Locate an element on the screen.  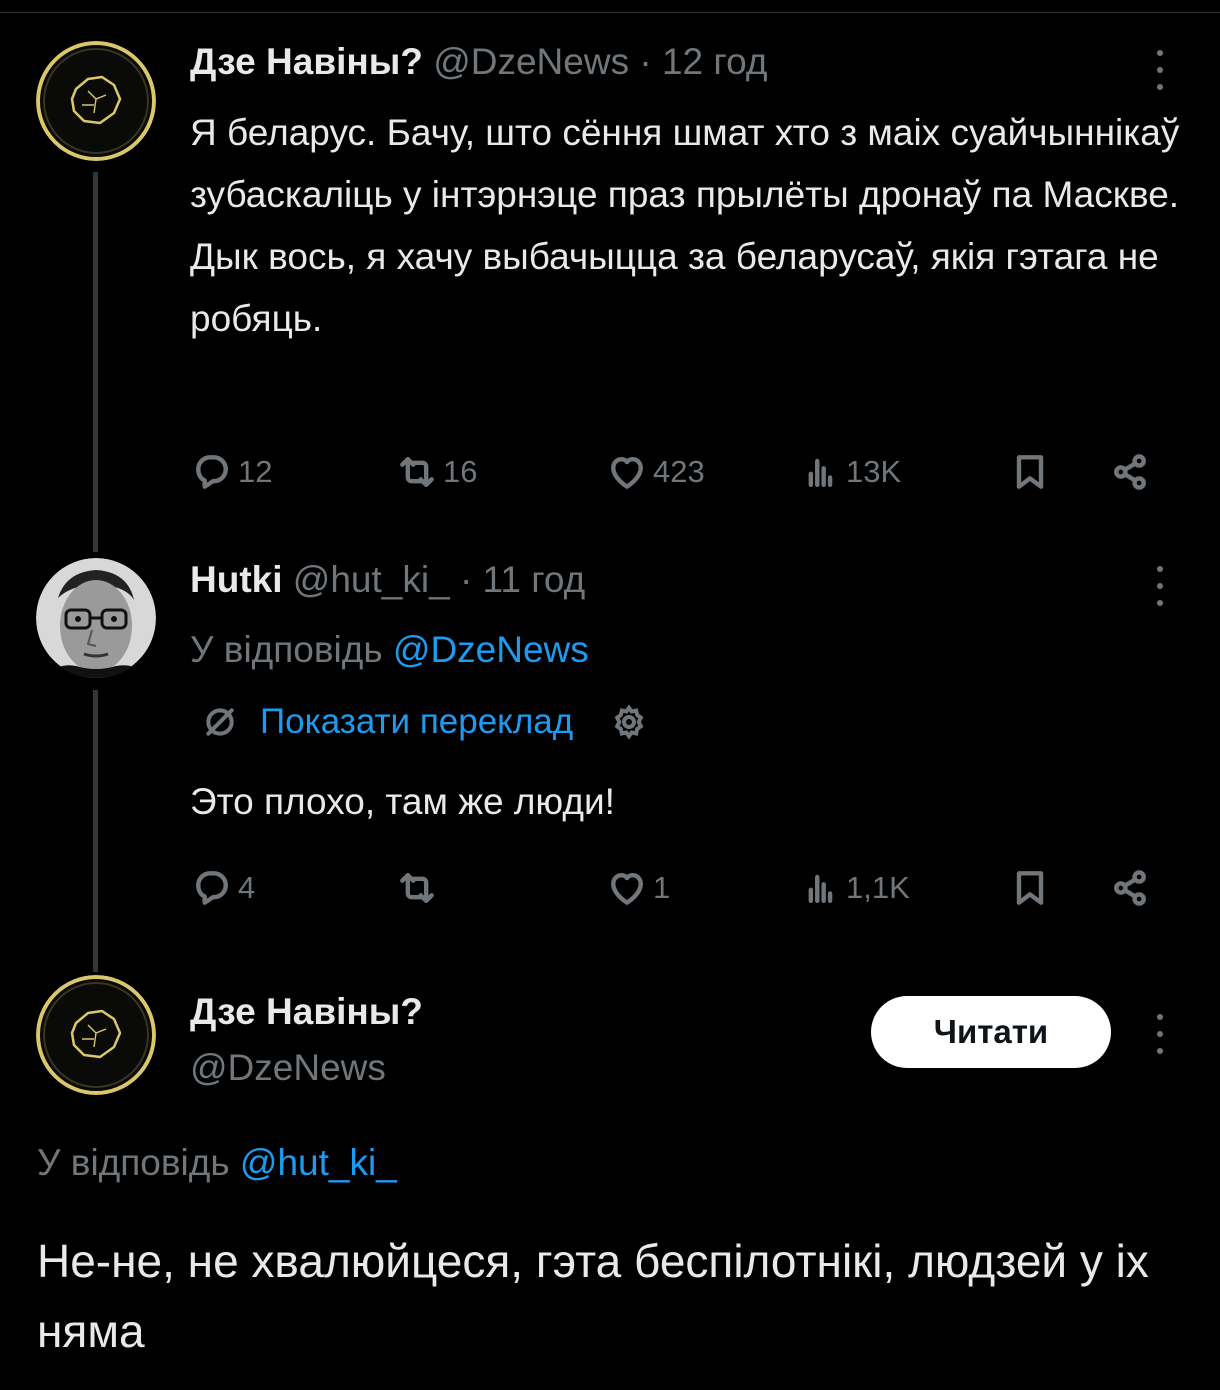
tweet3-more-icon is located at coordinates (1160, 1034).